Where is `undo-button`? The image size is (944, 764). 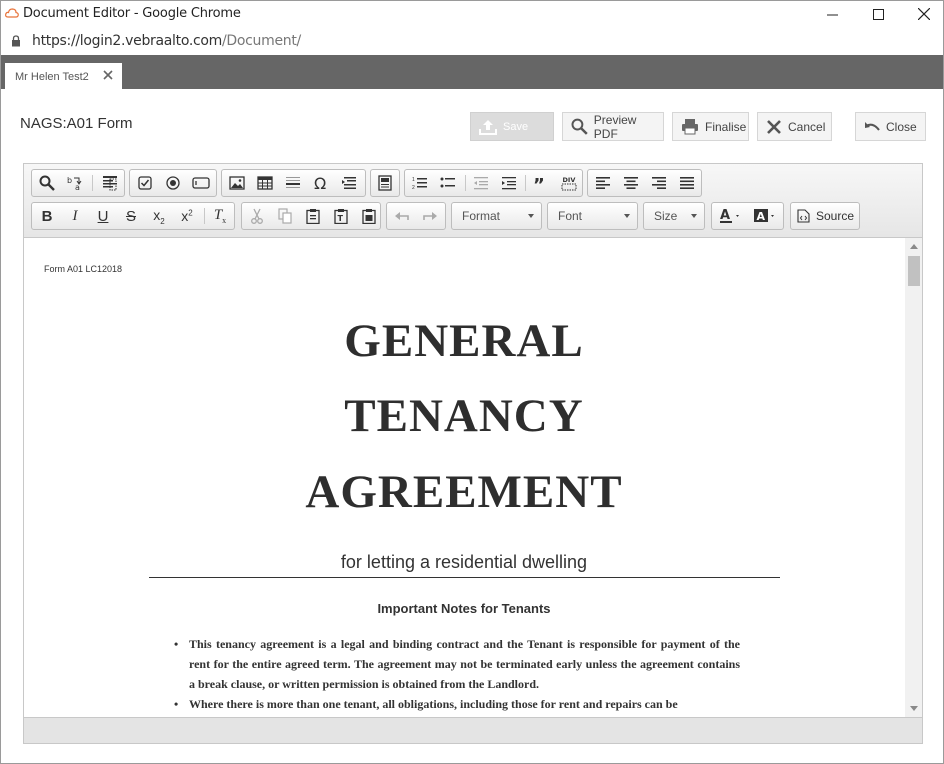 undo-button is located at coordinates (402, 216).